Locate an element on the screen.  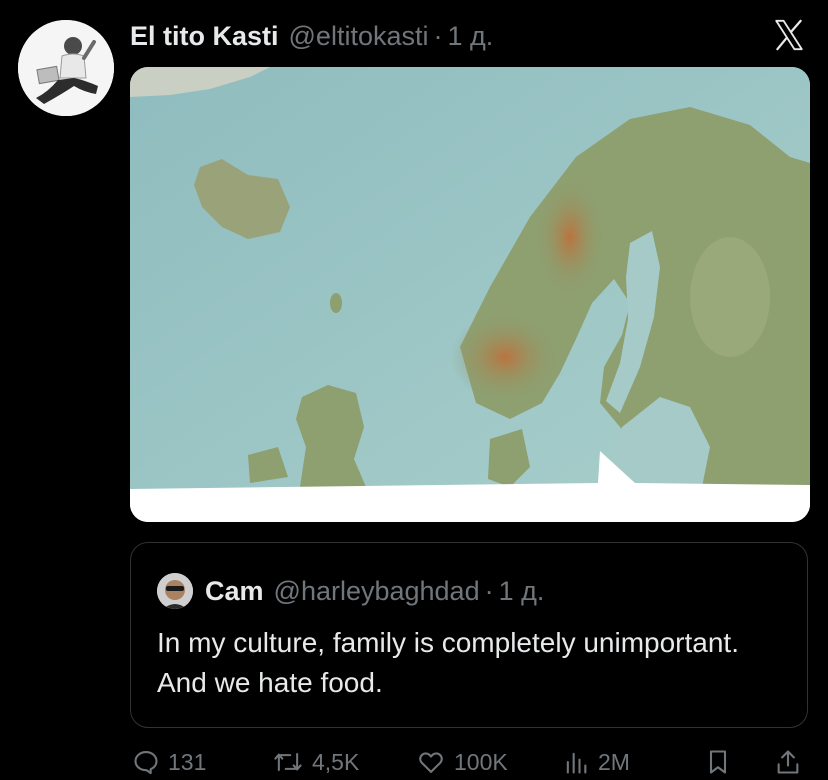
like-icon is located at coordinates (431, 762).